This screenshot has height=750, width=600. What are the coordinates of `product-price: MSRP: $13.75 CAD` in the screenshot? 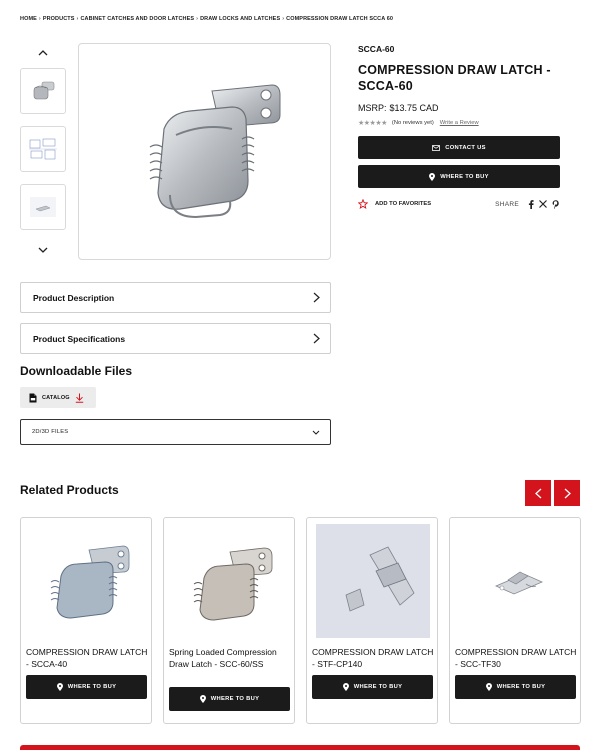 It's located at (460, 108).